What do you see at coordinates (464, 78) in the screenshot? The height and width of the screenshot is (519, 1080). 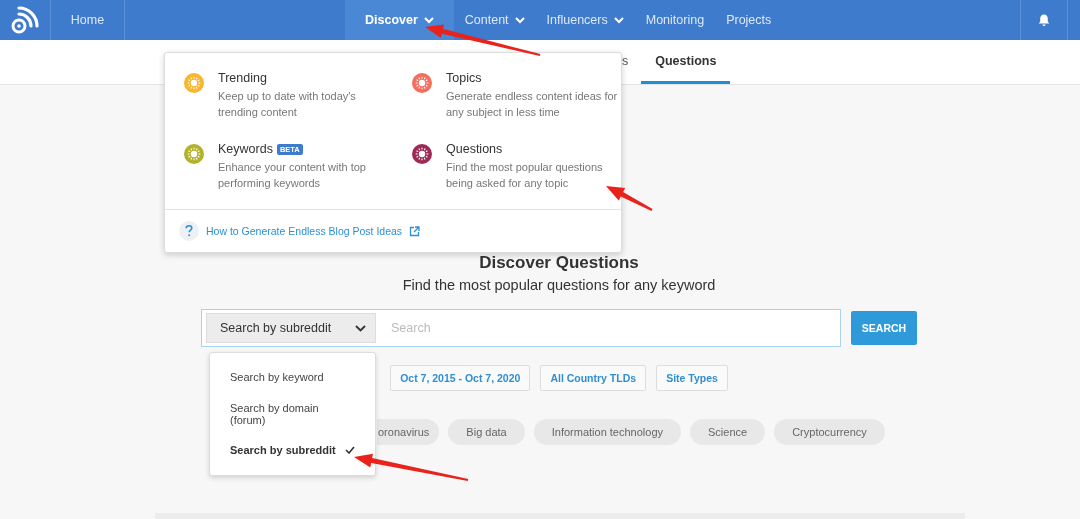 I see `menu-item-link: Topics` at bounding box center [464, 78].